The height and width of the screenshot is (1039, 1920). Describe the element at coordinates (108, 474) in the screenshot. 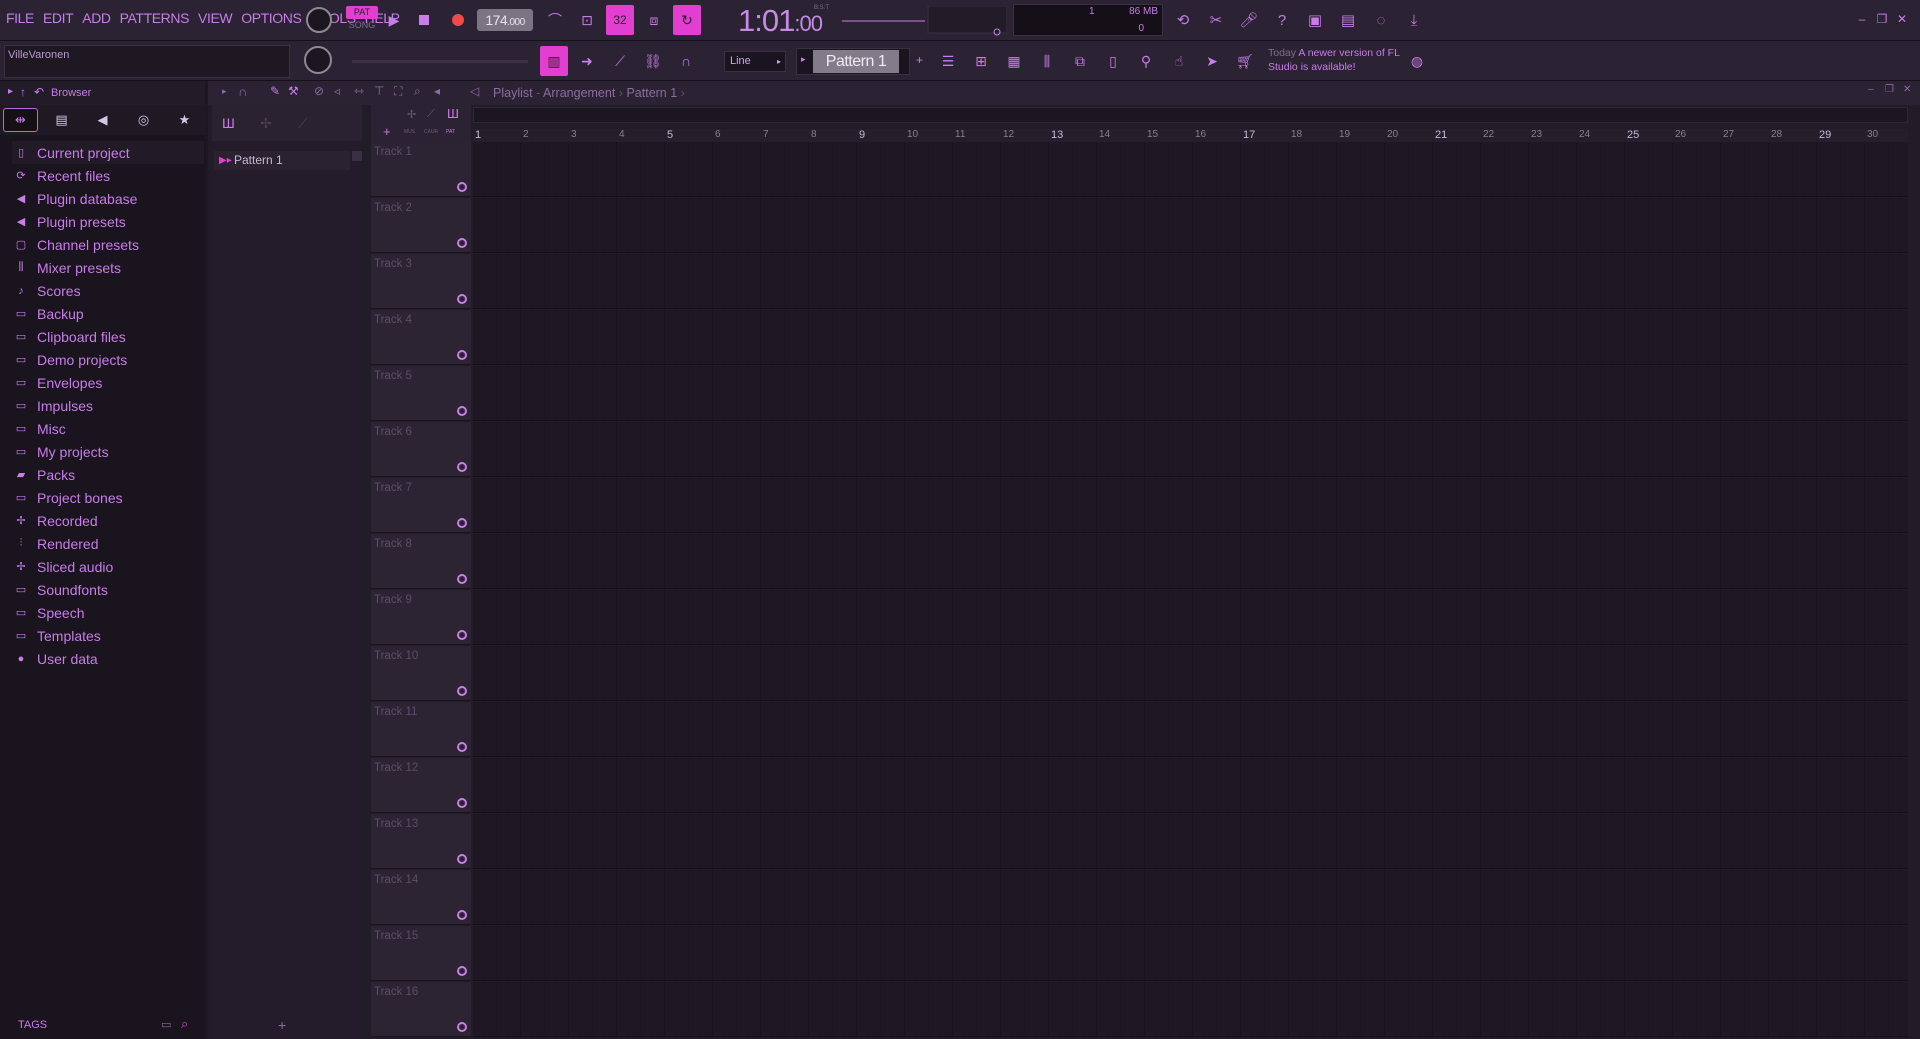

I see `browser-item-packs: ▰ Packs` at that location.